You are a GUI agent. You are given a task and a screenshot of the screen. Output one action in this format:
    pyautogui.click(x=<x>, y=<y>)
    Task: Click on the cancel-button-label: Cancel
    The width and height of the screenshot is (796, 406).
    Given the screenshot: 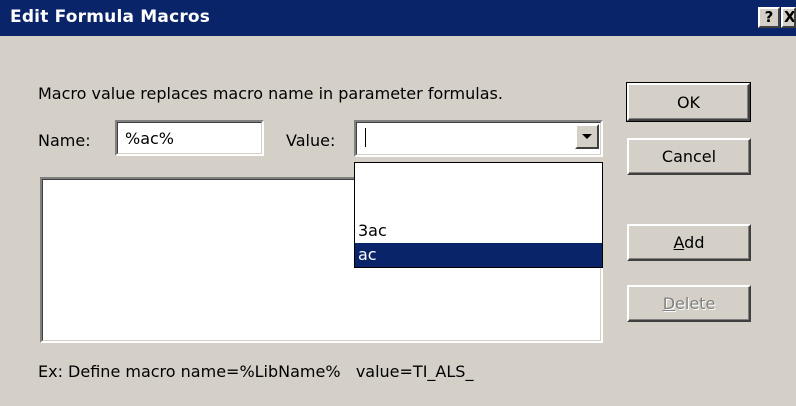 What is the action you would take?
    pyautogui.click(x=689, y=156)
    